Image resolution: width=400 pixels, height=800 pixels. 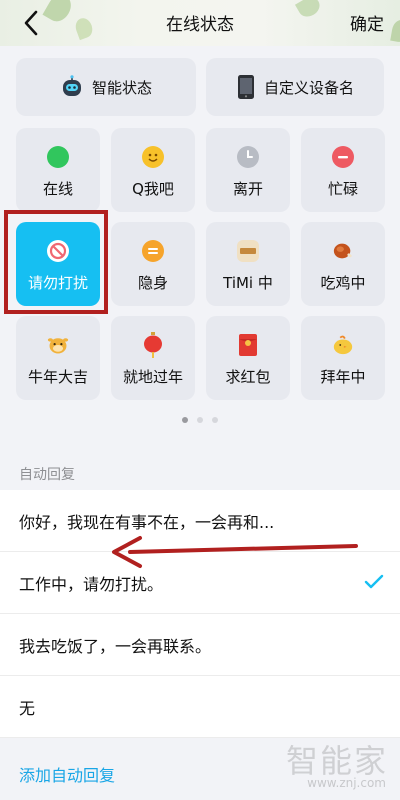 I want to click on auto-reply-text: 我去吃饭了，一会再联系。, so click(x=115, y=646).